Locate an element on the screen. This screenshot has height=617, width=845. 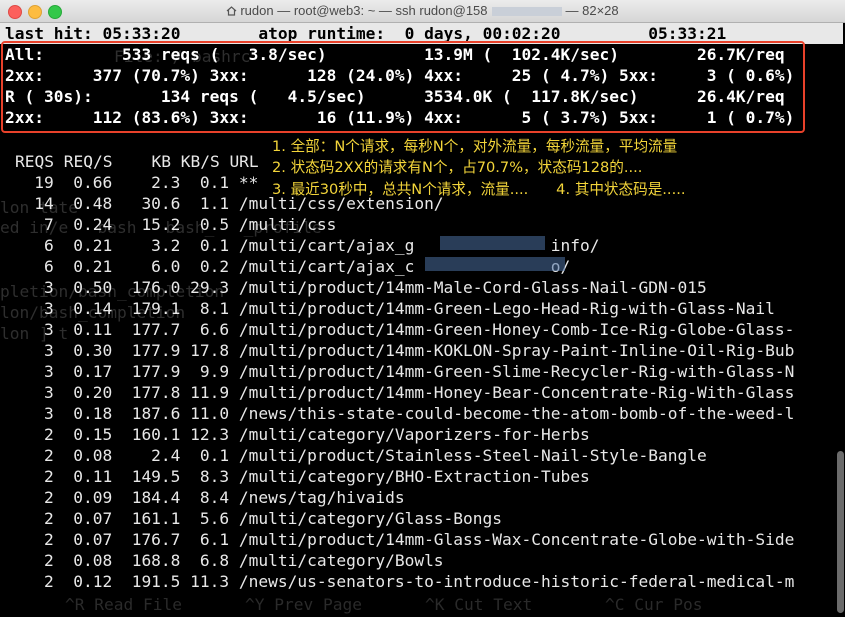
table-header: REQS REQ/S KB KB/S URL is located at coordinates (137, 161).